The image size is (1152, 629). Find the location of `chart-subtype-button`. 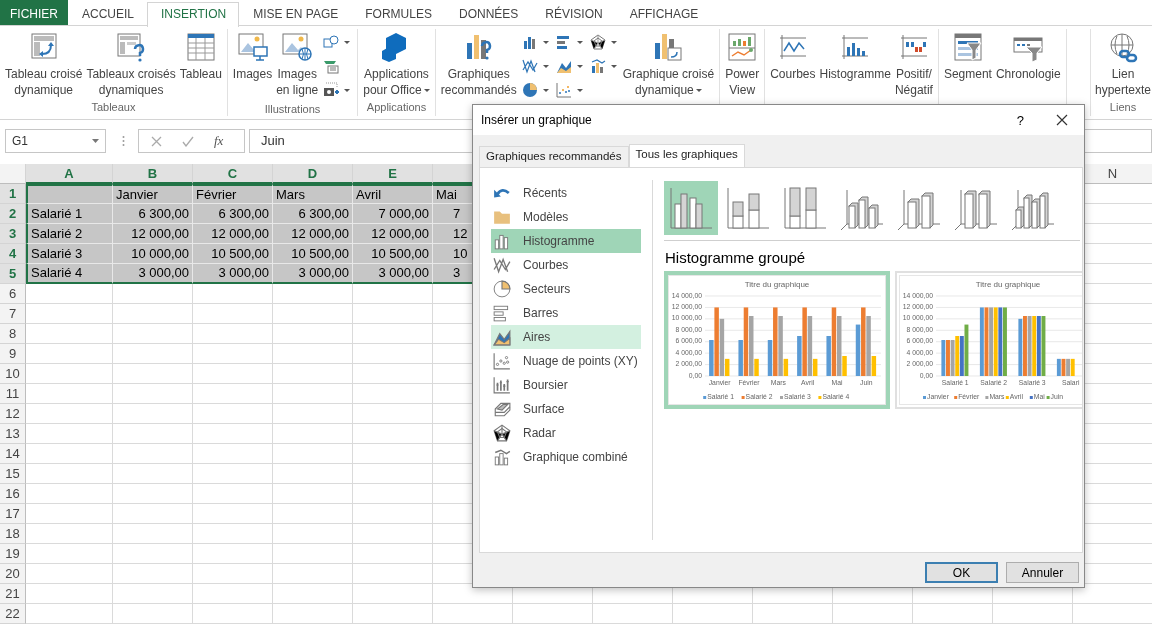

chart-subtype-button is located at coordinates (691, 208).